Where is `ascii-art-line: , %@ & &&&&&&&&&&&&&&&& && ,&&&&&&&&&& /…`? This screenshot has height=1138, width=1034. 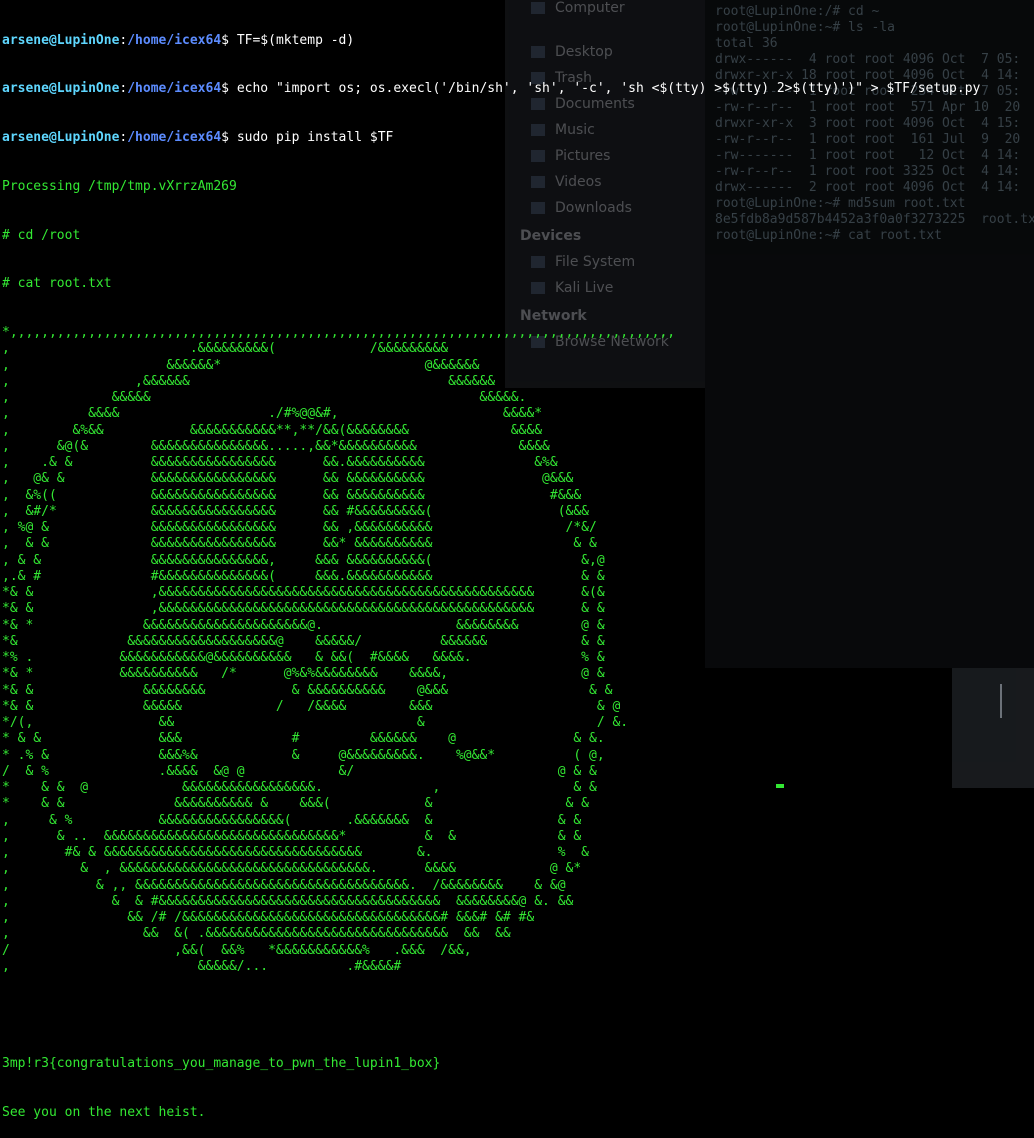 ascii-art-line: , %@ & &&&&&&&&&&&&&&&& && ,&&&&&&&&&& /… is located at coordinates (299, 527).